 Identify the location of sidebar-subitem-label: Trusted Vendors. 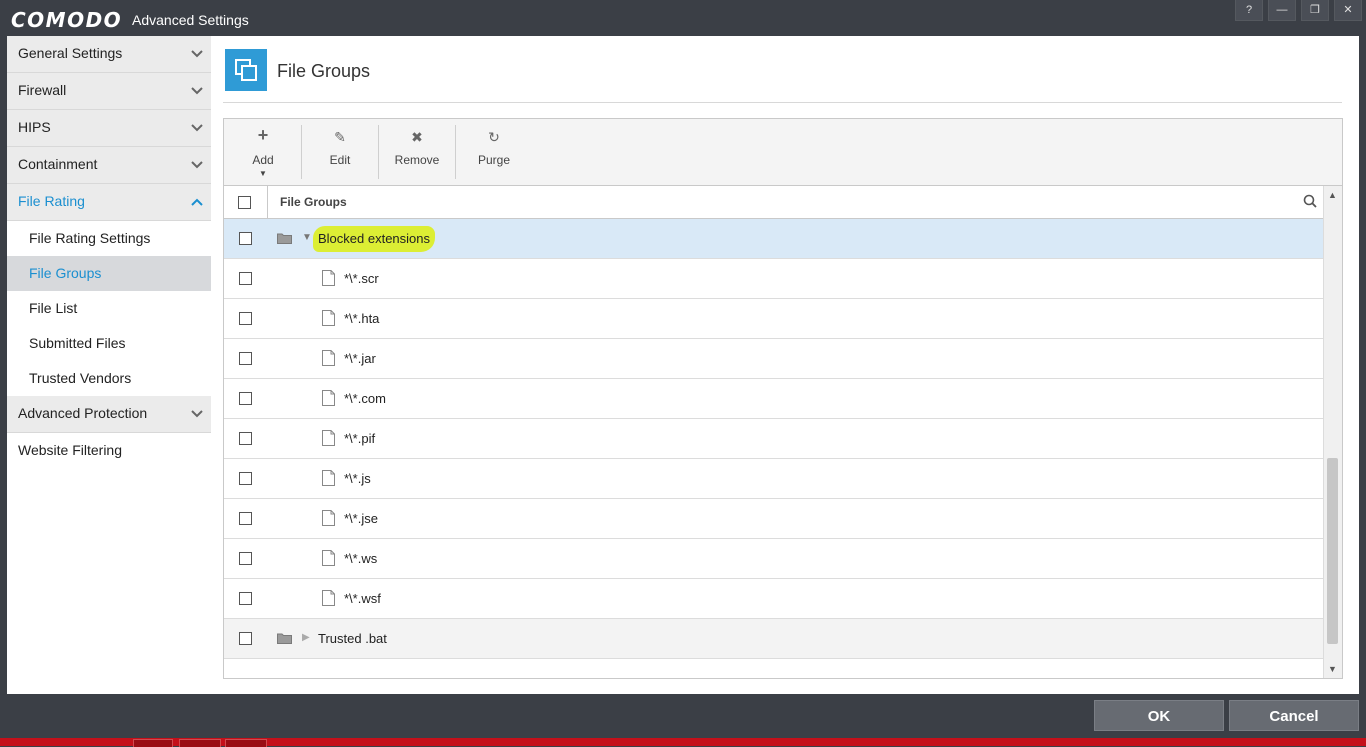
(80, 378).